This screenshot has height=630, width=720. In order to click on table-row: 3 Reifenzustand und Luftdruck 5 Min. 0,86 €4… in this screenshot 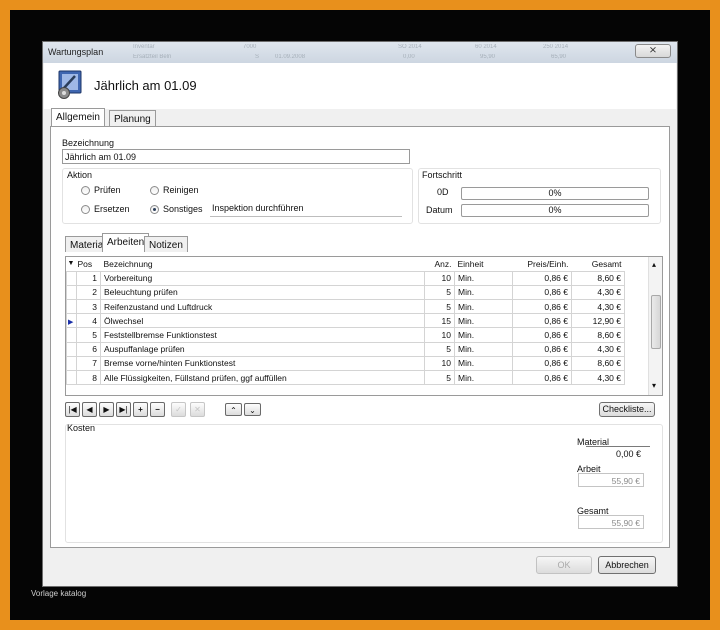, I will do `click(345, 307)`.